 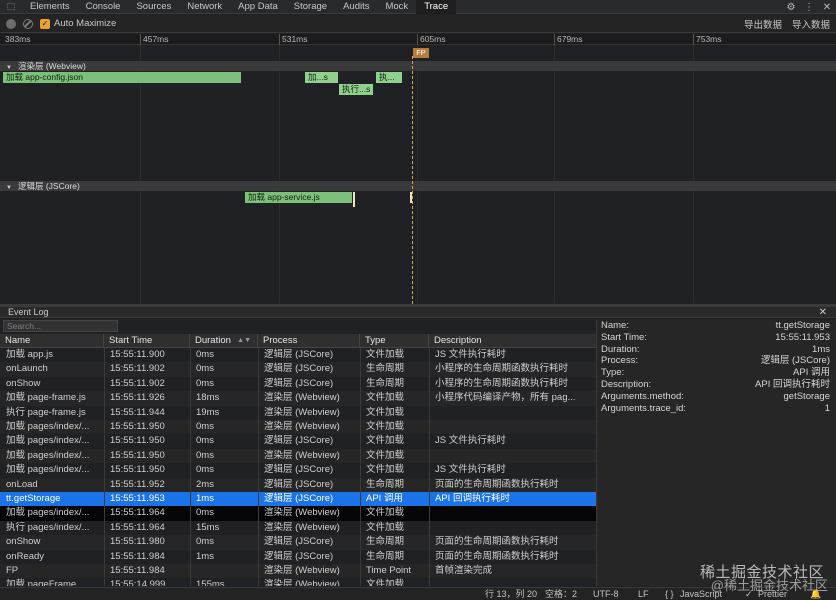 What do you see at coordinates (147, 341) in the screenshot?
I see `column-header-start-time: Start Time` at bounding box center [147, 341].